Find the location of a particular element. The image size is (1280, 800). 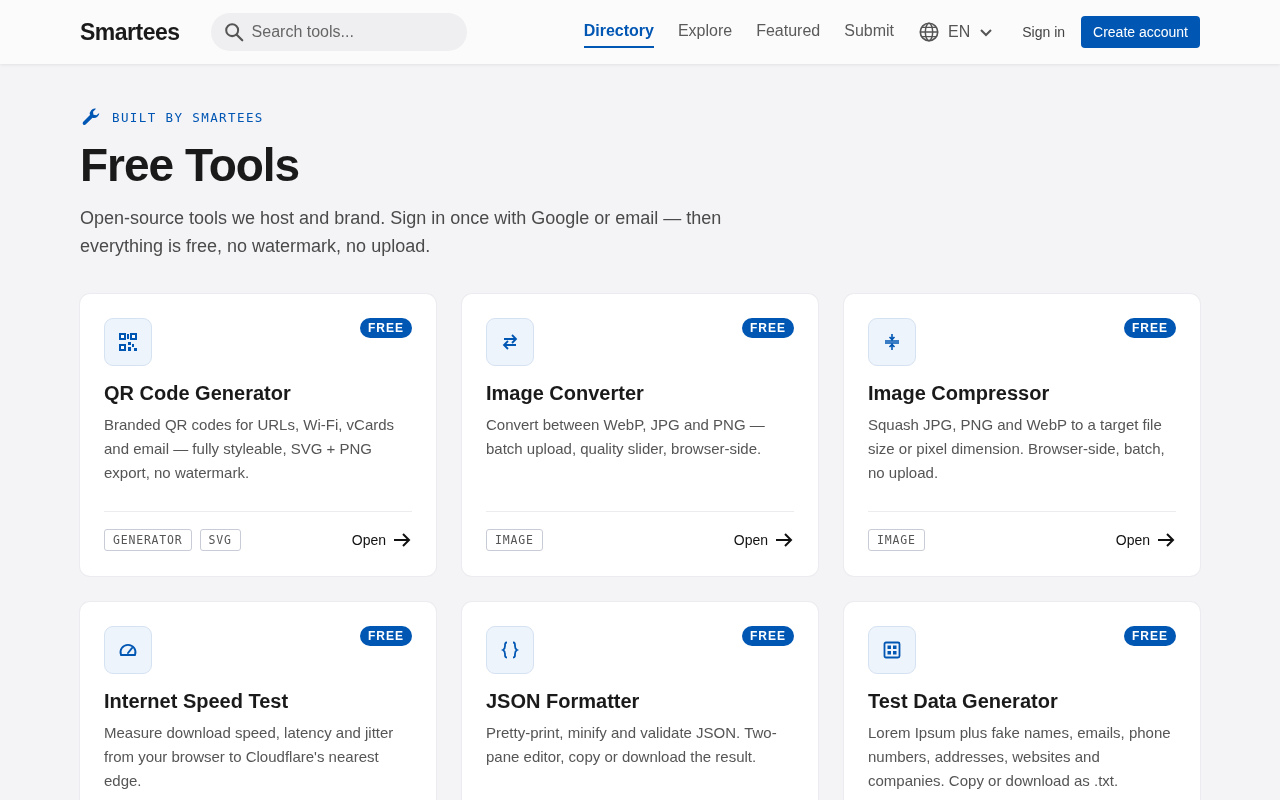

braces-icon is located at coordinates (510, 650).